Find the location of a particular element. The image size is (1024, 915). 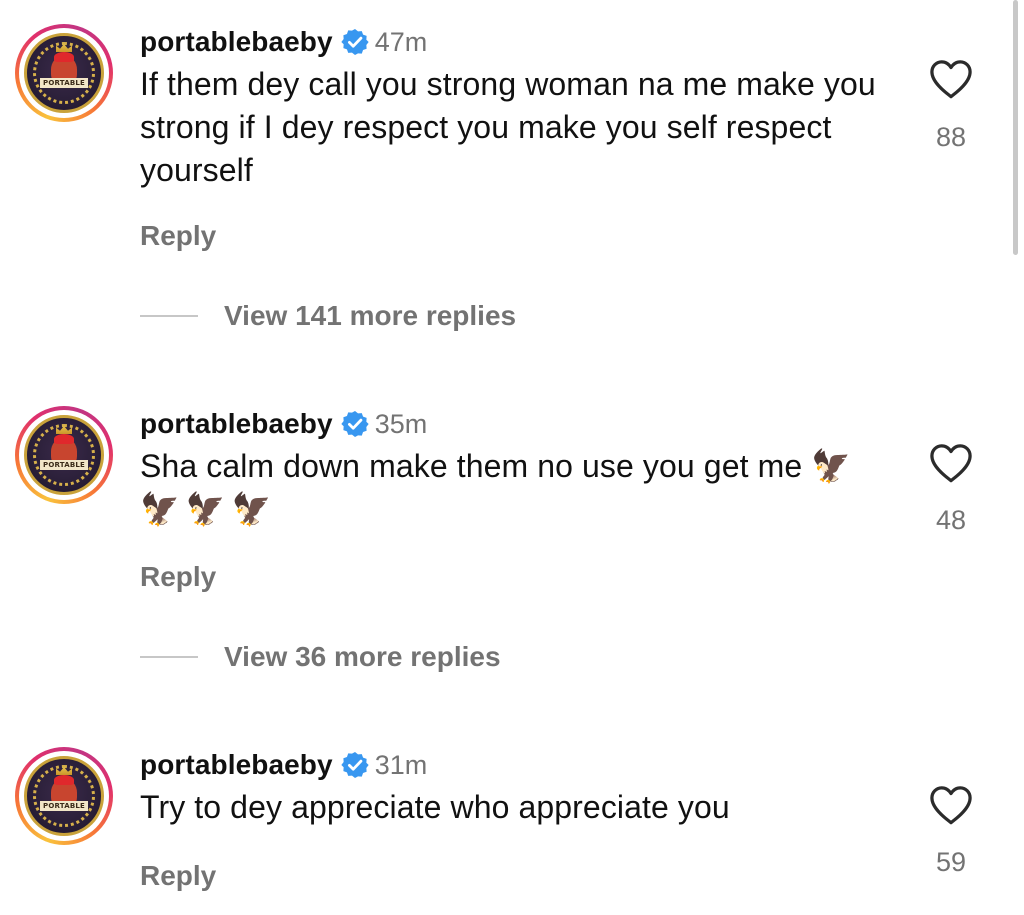

view-more-replies: View 36 more replies is located at coordinates (320, 657).